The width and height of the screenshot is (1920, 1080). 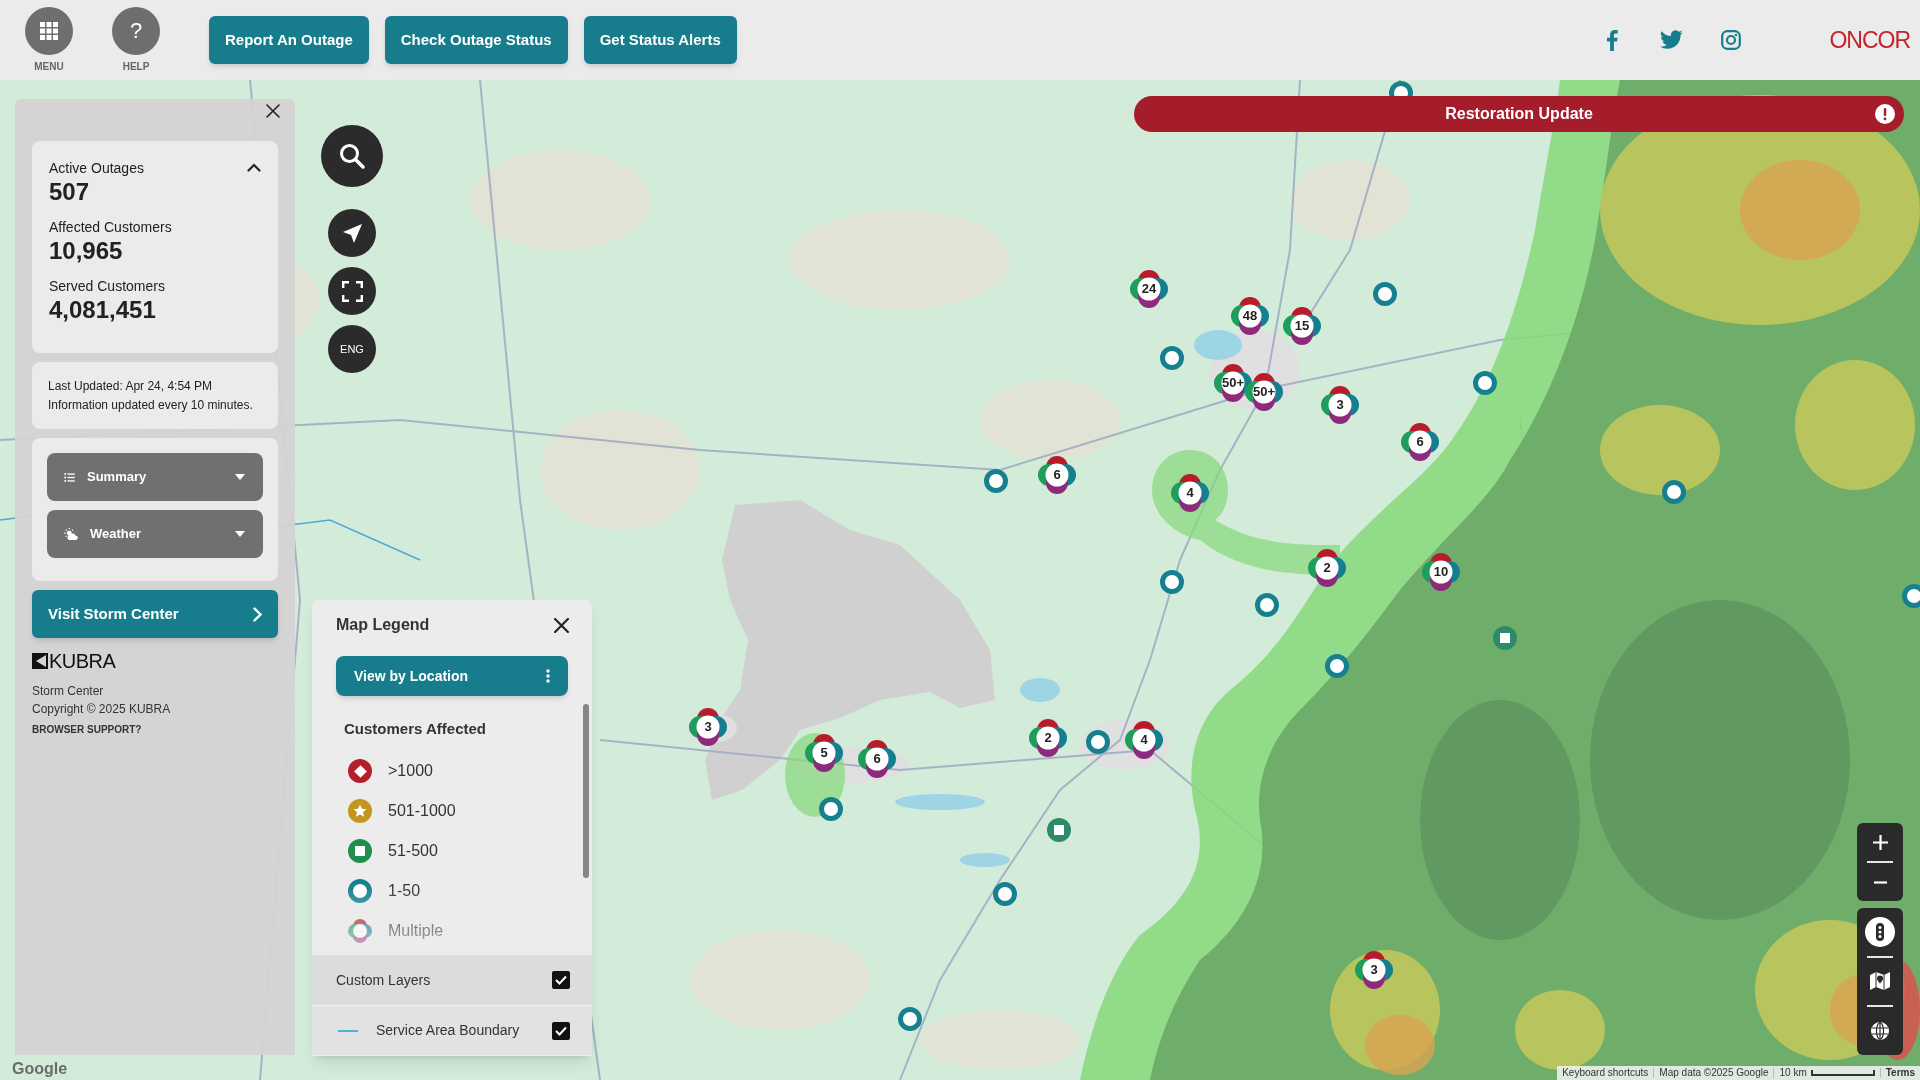 I want to click on menu-button, so click(x=49, y=31).